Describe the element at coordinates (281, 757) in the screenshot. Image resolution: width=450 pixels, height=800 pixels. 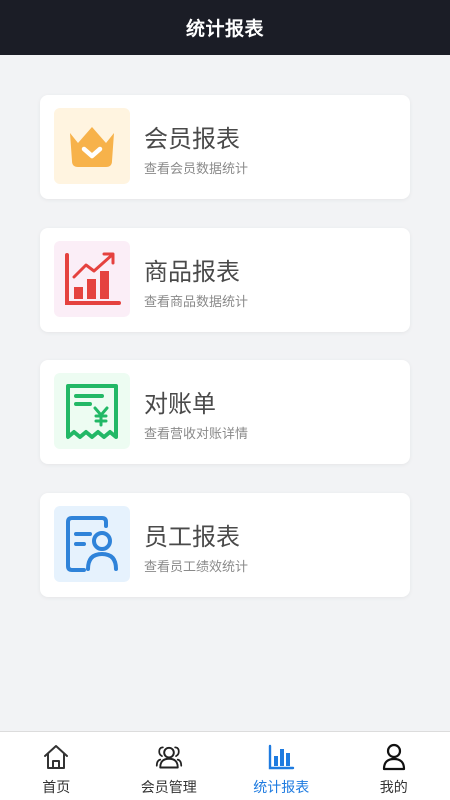
I see `bar-chart-icon` at that location.